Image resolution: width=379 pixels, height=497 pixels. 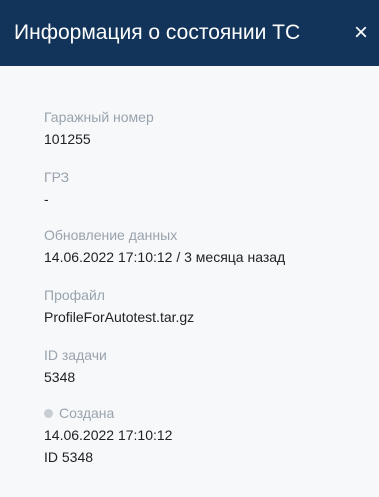 I want to click on profile-label: Профайл, so click(x=74, y=295).